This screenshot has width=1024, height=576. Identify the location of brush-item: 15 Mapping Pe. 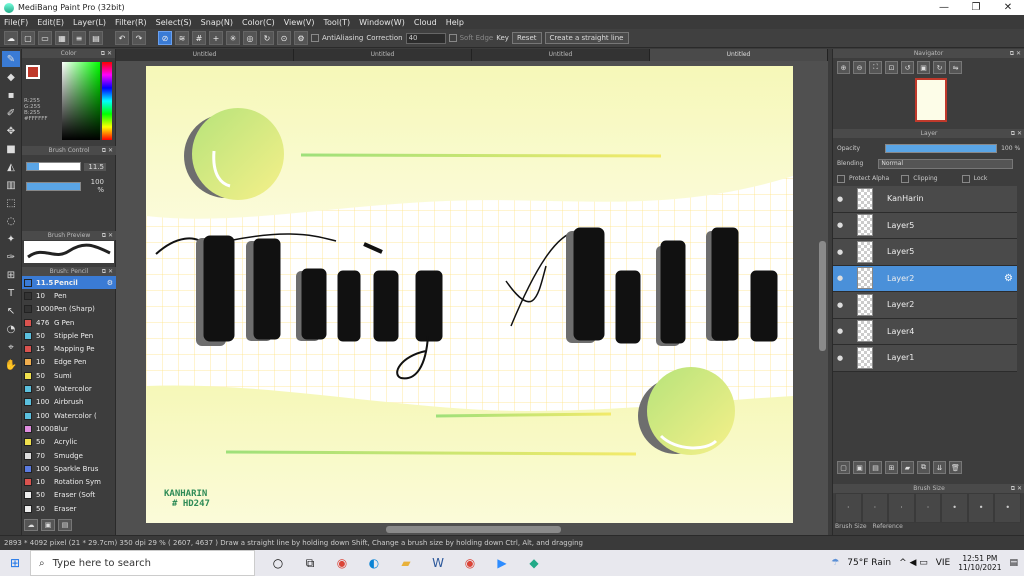
(69, 348).